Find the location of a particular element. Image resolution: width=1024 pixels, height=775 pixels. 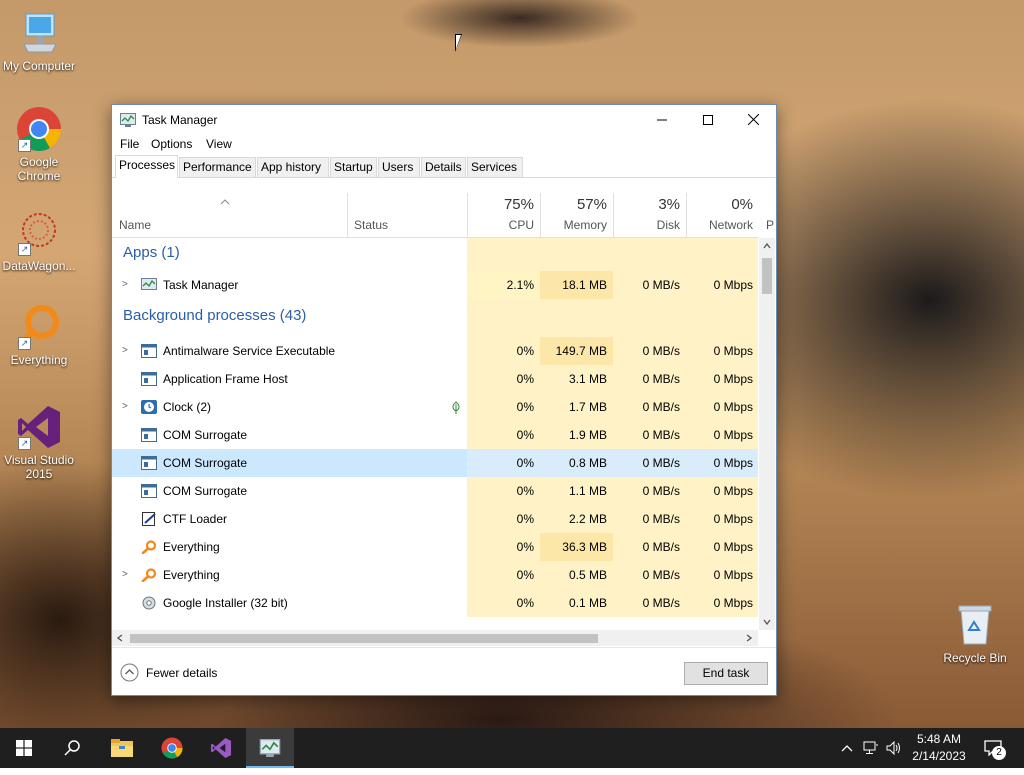

close-icon is located at coordinates (753, 119).